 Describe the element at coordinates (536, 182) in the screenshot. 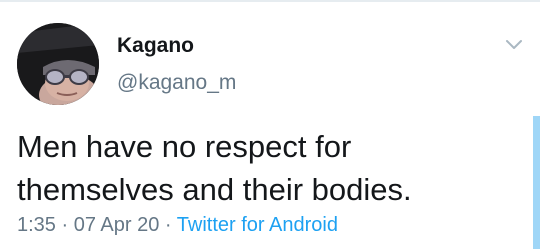

I see `right-accent-bar` at that location.